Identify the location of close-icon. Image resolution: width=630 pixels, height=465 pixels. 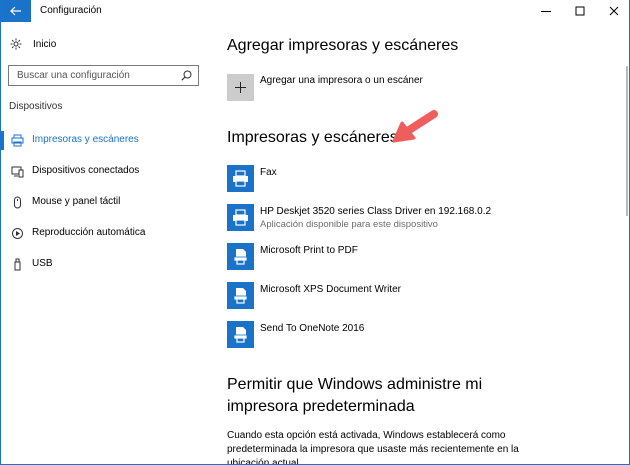
(614, 11).